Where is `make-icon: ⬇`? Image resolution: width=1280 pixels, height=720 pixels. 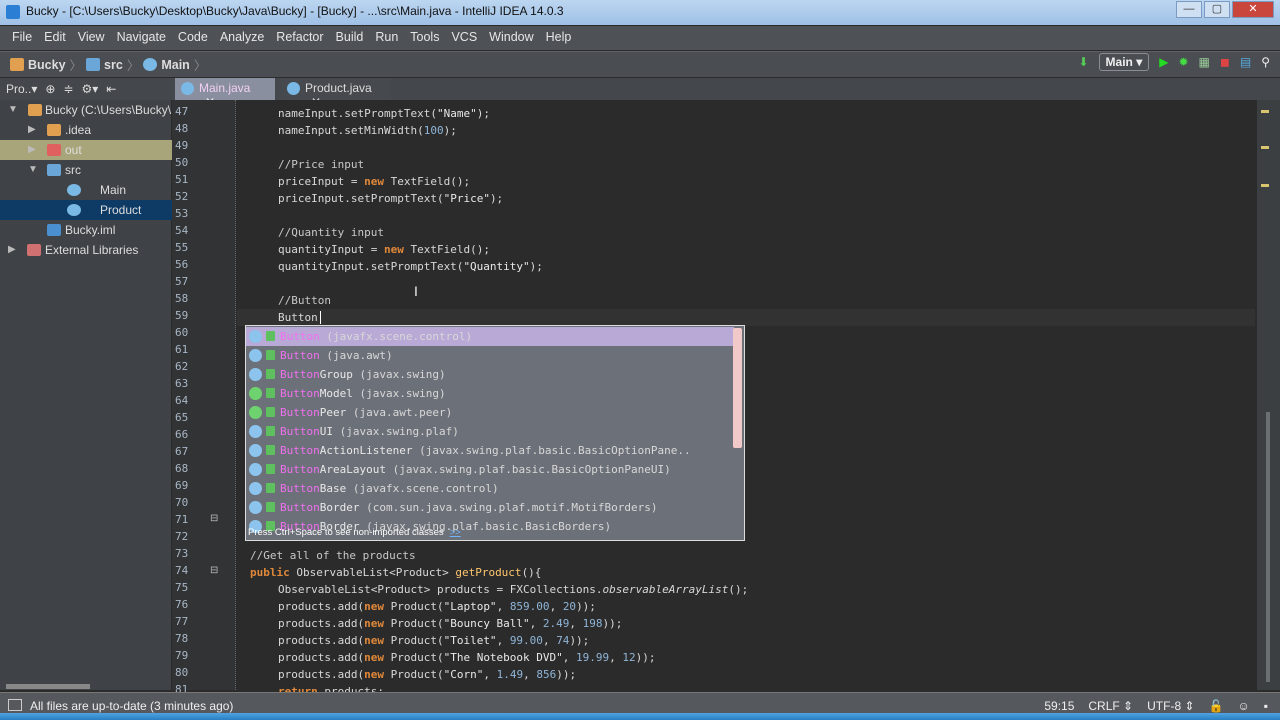 make-icon: ⬇ is located at coordinates (1083, 62).